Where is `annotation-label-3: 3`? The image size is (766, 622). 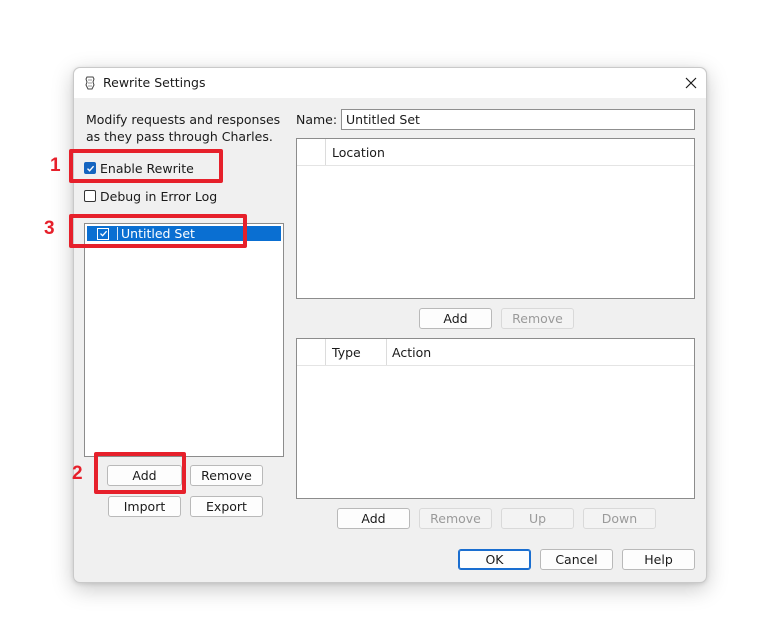 annotation-label-3: 3 is located at coordinates (49, 228).